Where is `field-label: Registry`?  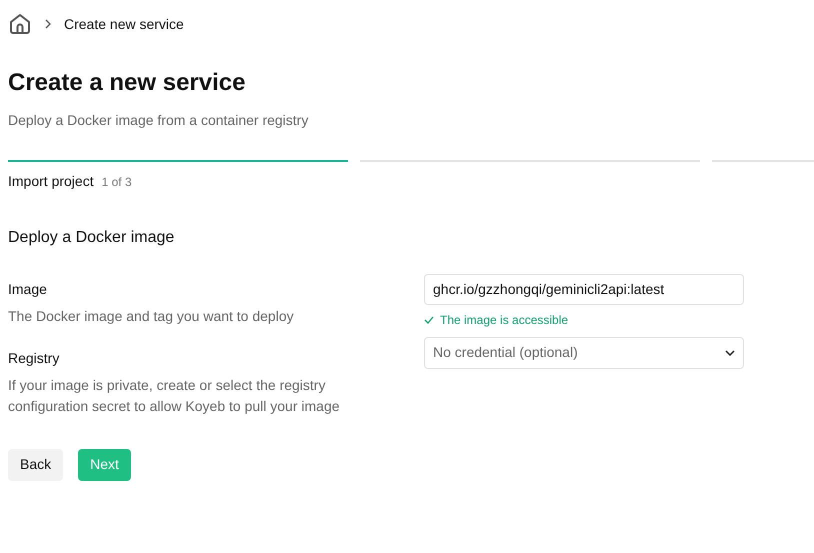
field-label: Registry is located at coordinates (34, 358).